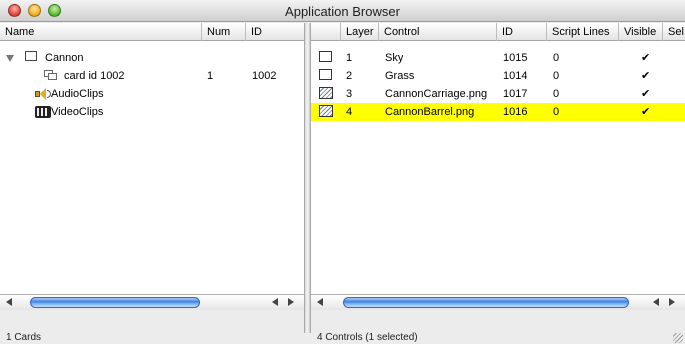 Image resolution: width=685 pixels, height=344 pixels. What do you see at coordinates (498, 76) in the screenshot?
I see `table-row: 2 Grass 1014 0 ✔` at bounding box center [498, 76].